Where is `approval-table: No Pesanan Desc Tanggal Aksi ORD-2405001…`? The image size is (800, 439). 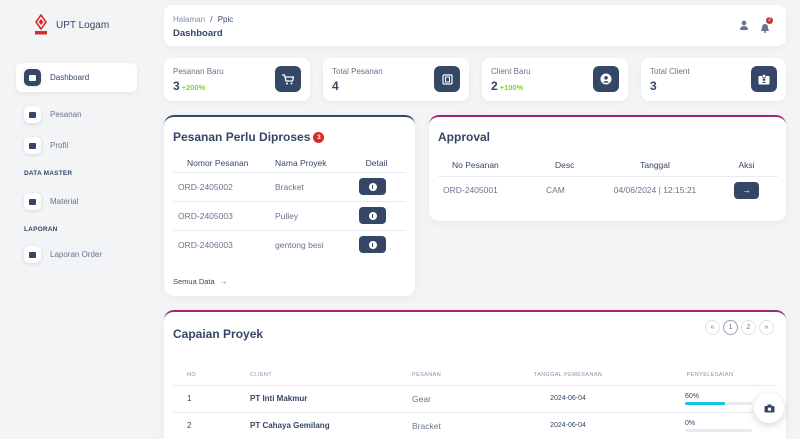 approval-table: No Pesanan Desc Tanggal Aksi ORD-2405001… is located at coordinates (608, 179).